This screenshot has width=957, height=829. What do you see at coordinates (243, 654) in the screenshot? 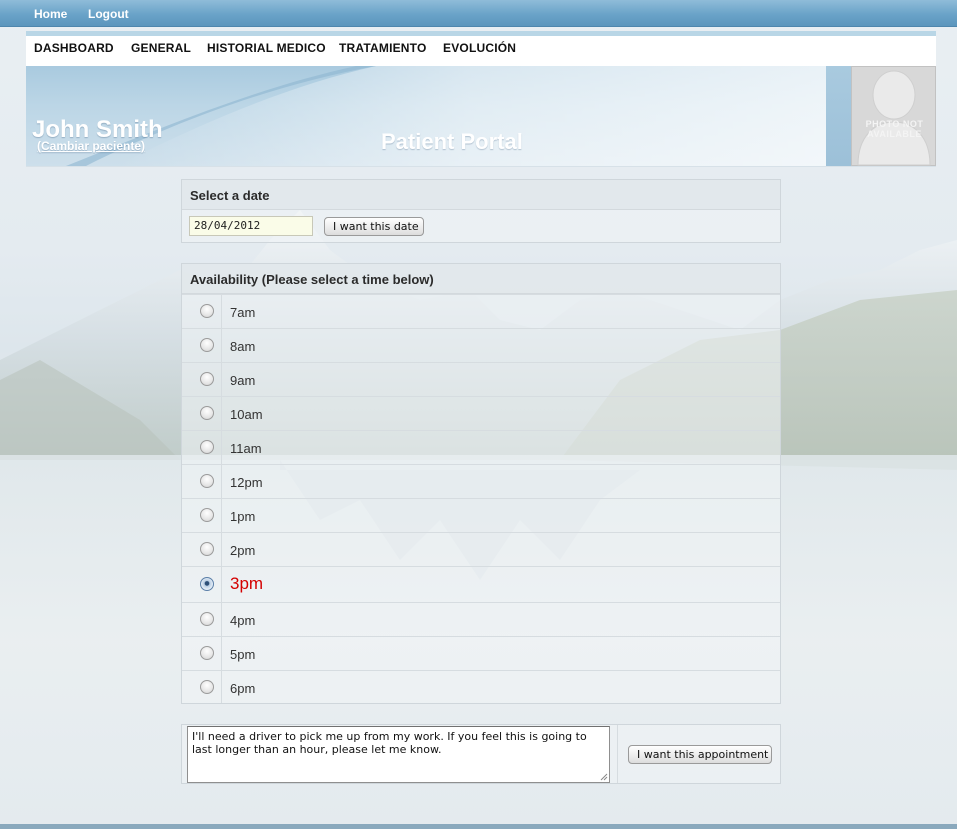
I see `time-slot-label: 5pm` at bounding box center [243, 654].